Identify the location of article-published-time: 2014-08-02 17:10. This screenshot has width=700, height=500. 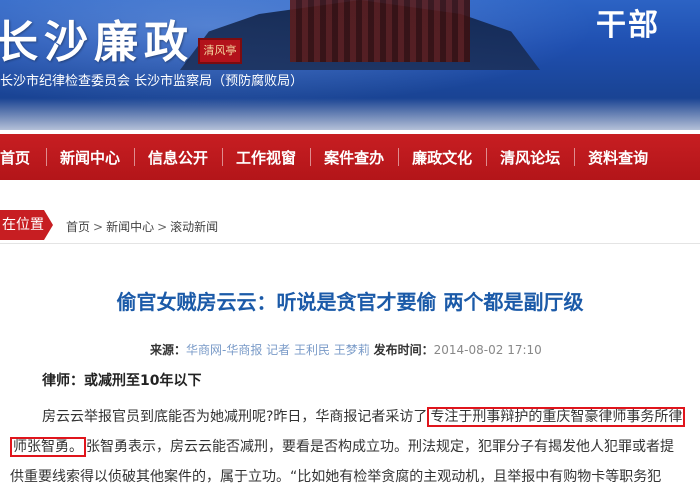
(487, 350).